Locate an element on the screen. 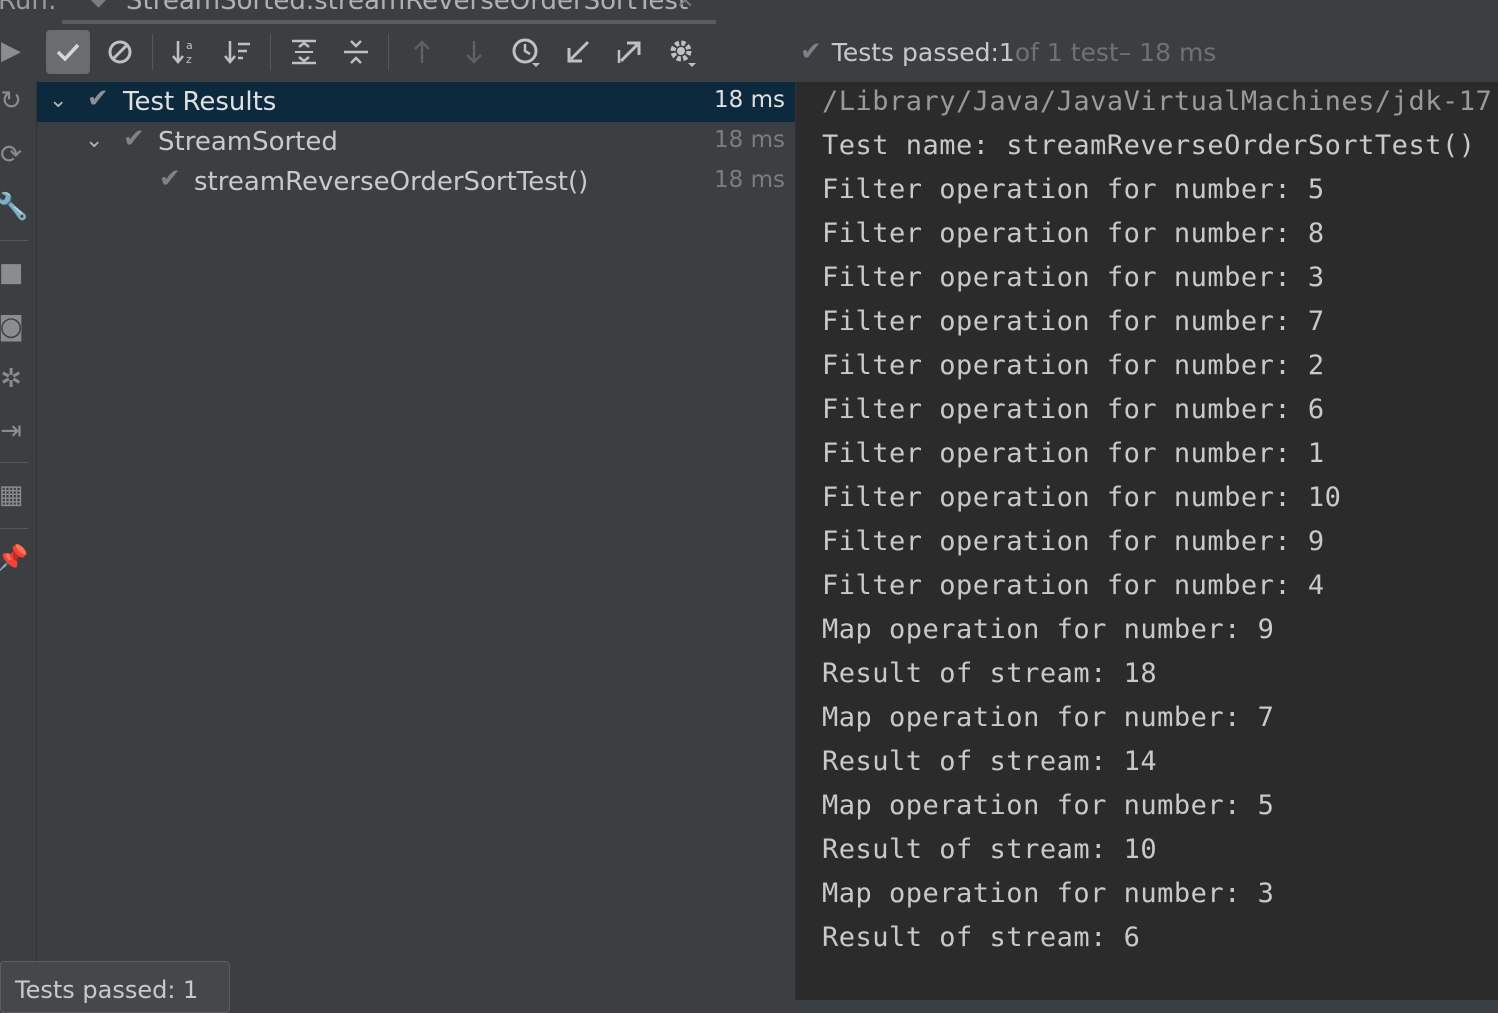  tree-row-label: streamReverseOrderSortTest() is located at coordinates (391, 182).